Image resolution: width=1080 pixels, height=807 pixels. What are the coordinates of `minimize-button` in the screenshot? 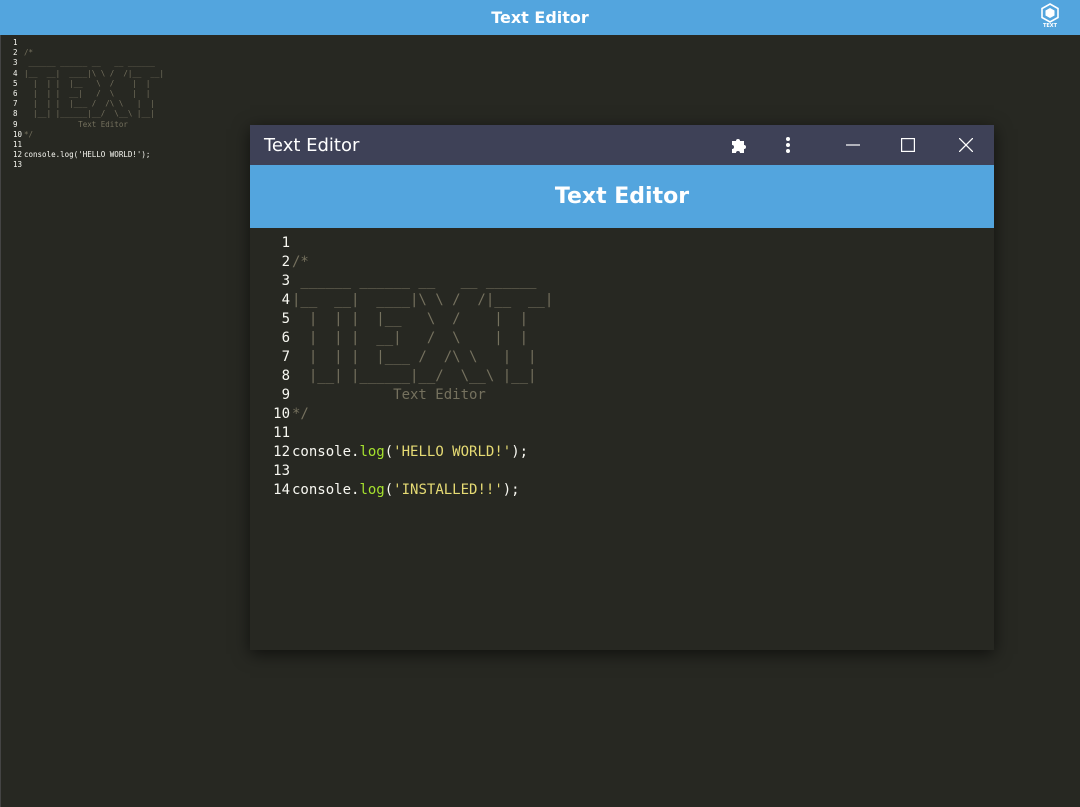 It's located at (853, 145).